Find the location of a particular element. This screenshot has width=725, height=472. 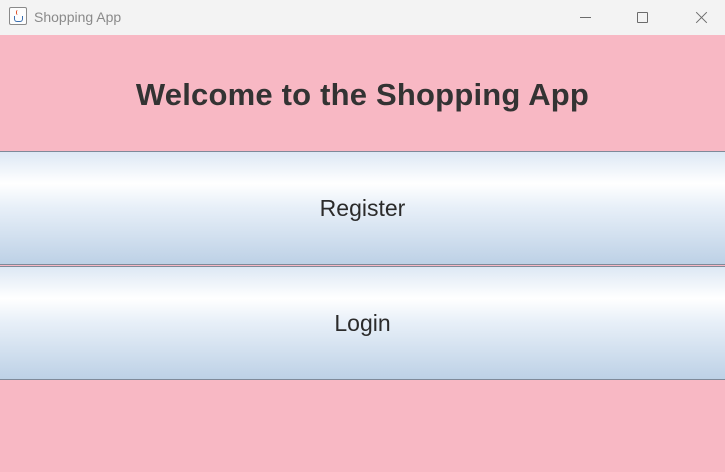

login-button-label: Login is located at coordinates (362, 322).